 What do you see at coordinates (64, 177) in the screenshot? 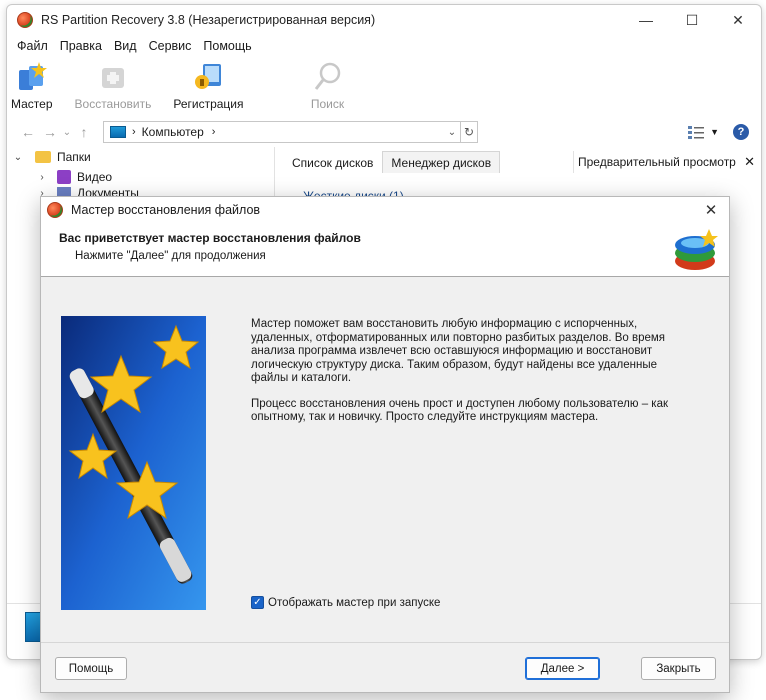
I see `video-icon` at bounding box center [64, 177].